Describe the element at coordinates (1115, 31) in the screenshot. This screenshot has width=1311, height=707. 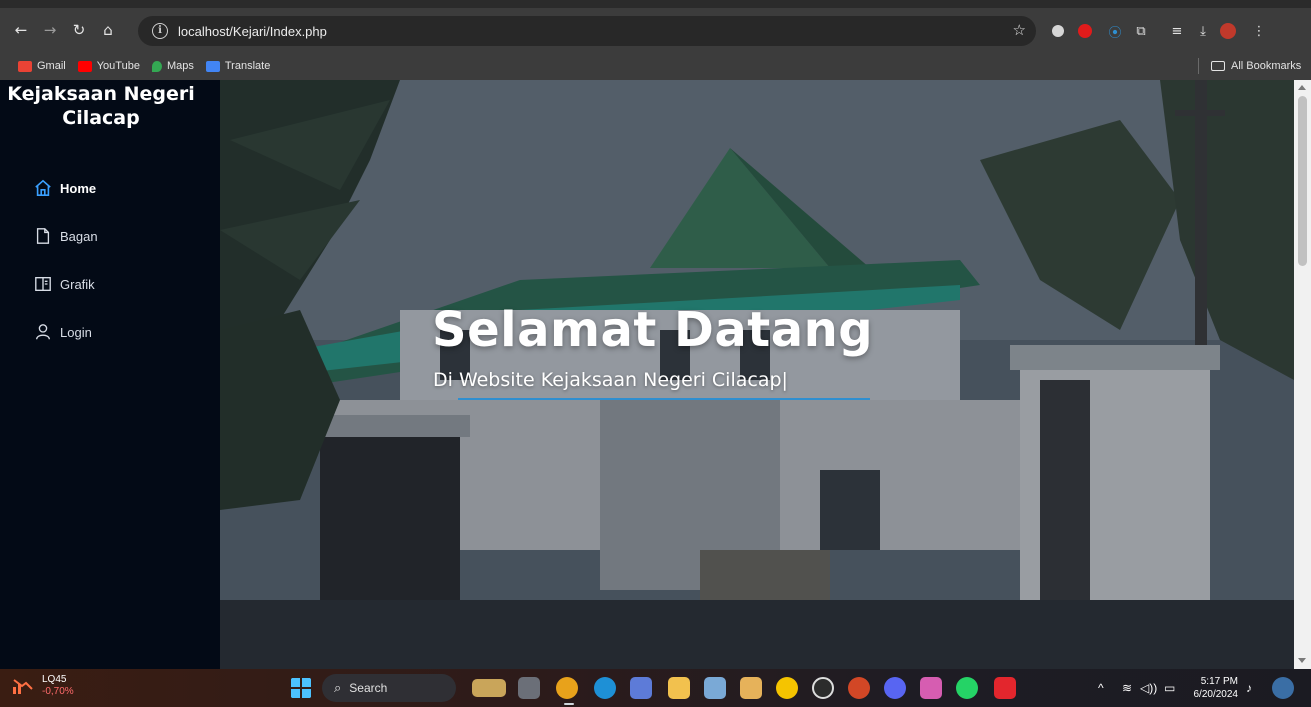
I see `extension-audio-icon: ⦿` at that location.